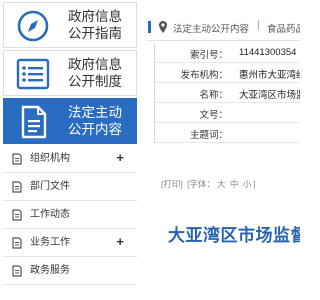  I want to click on font-small-link: 小, so click(247, 184).